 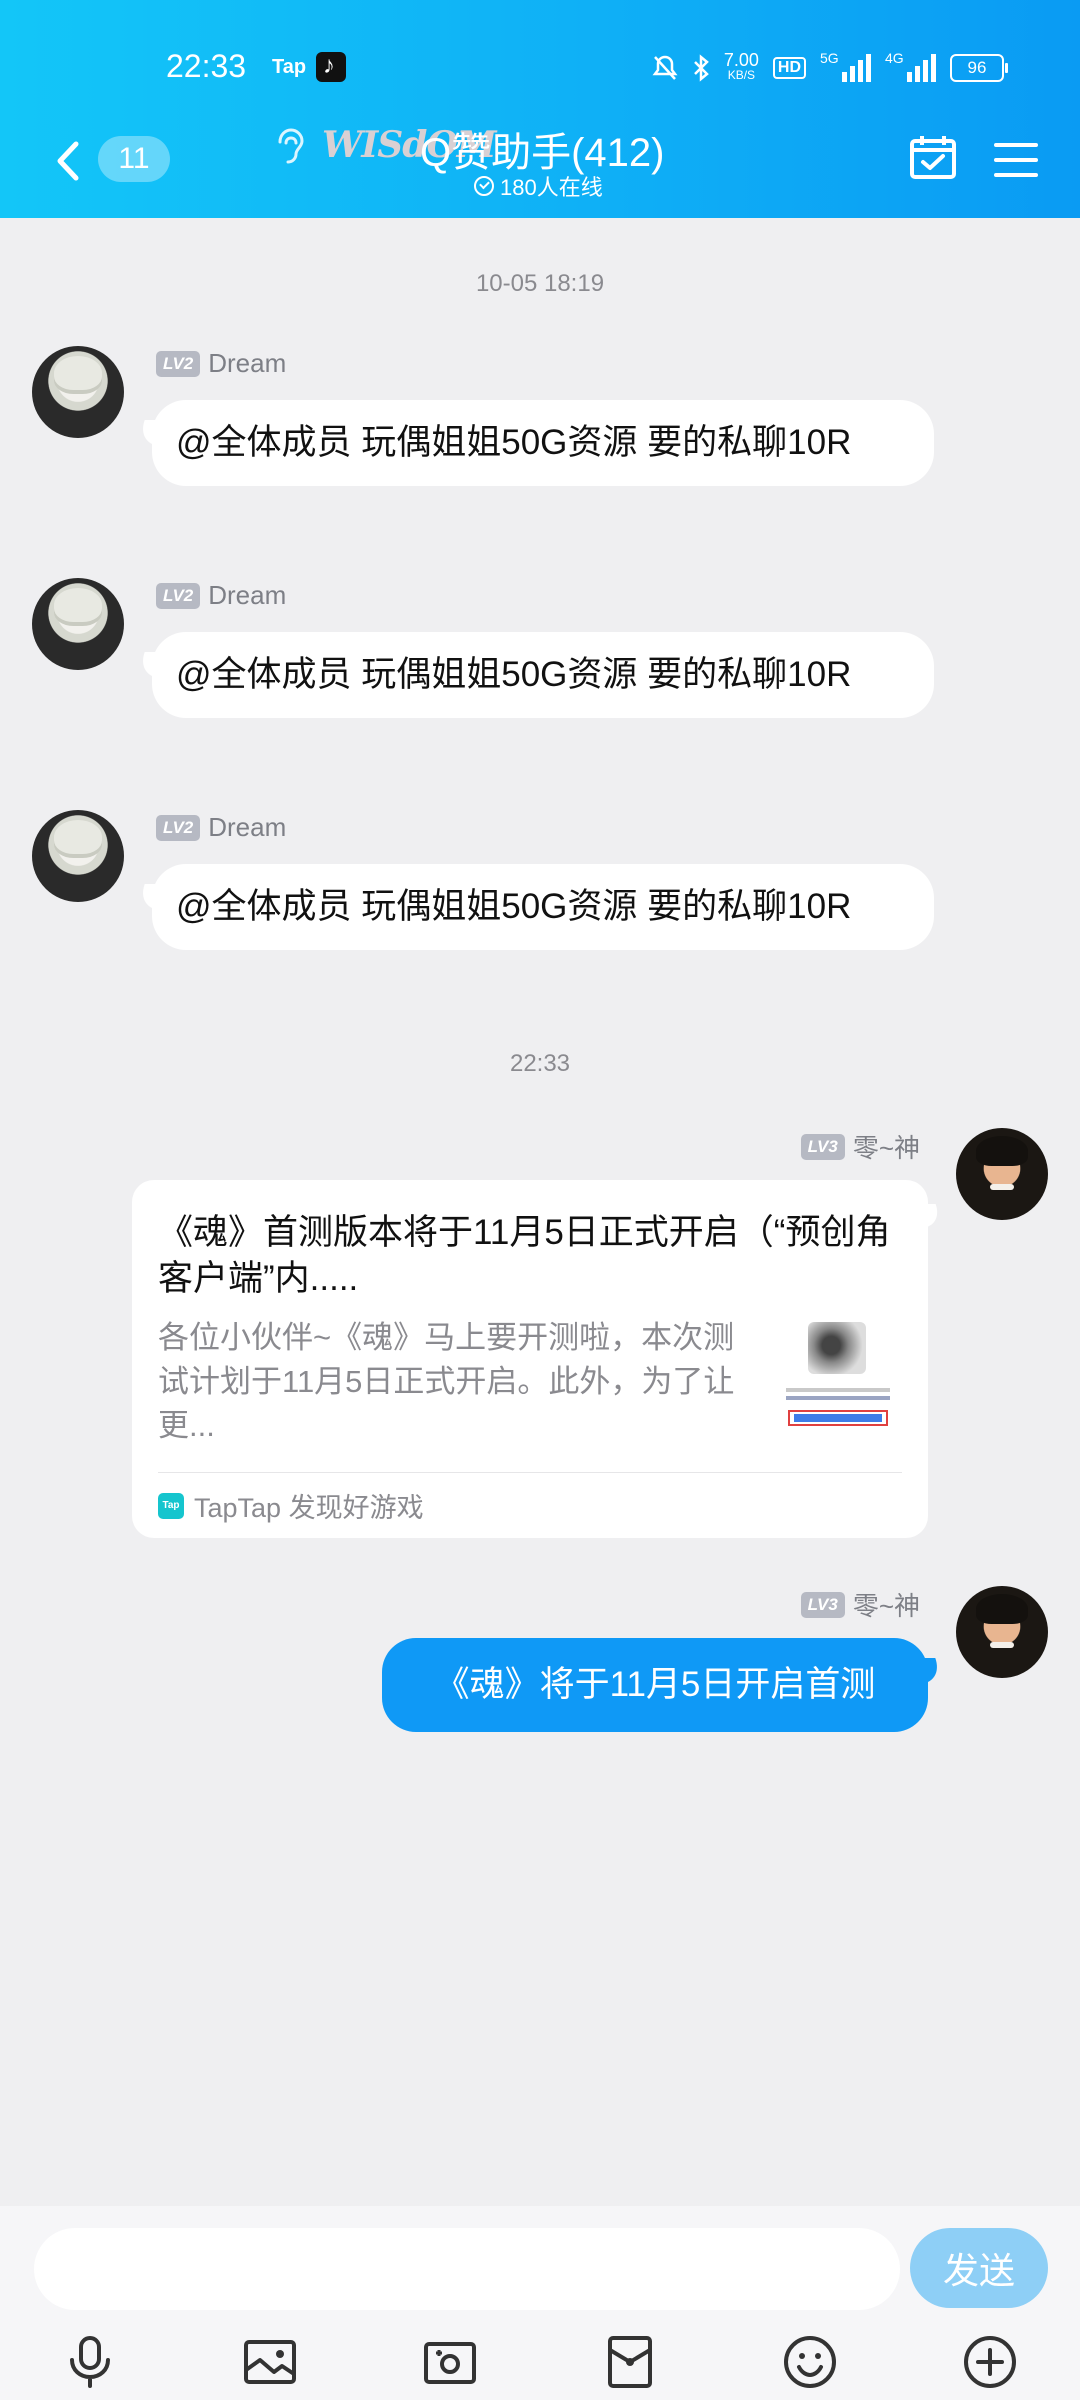 I want to click on divider, so click(x=530, y=1472).